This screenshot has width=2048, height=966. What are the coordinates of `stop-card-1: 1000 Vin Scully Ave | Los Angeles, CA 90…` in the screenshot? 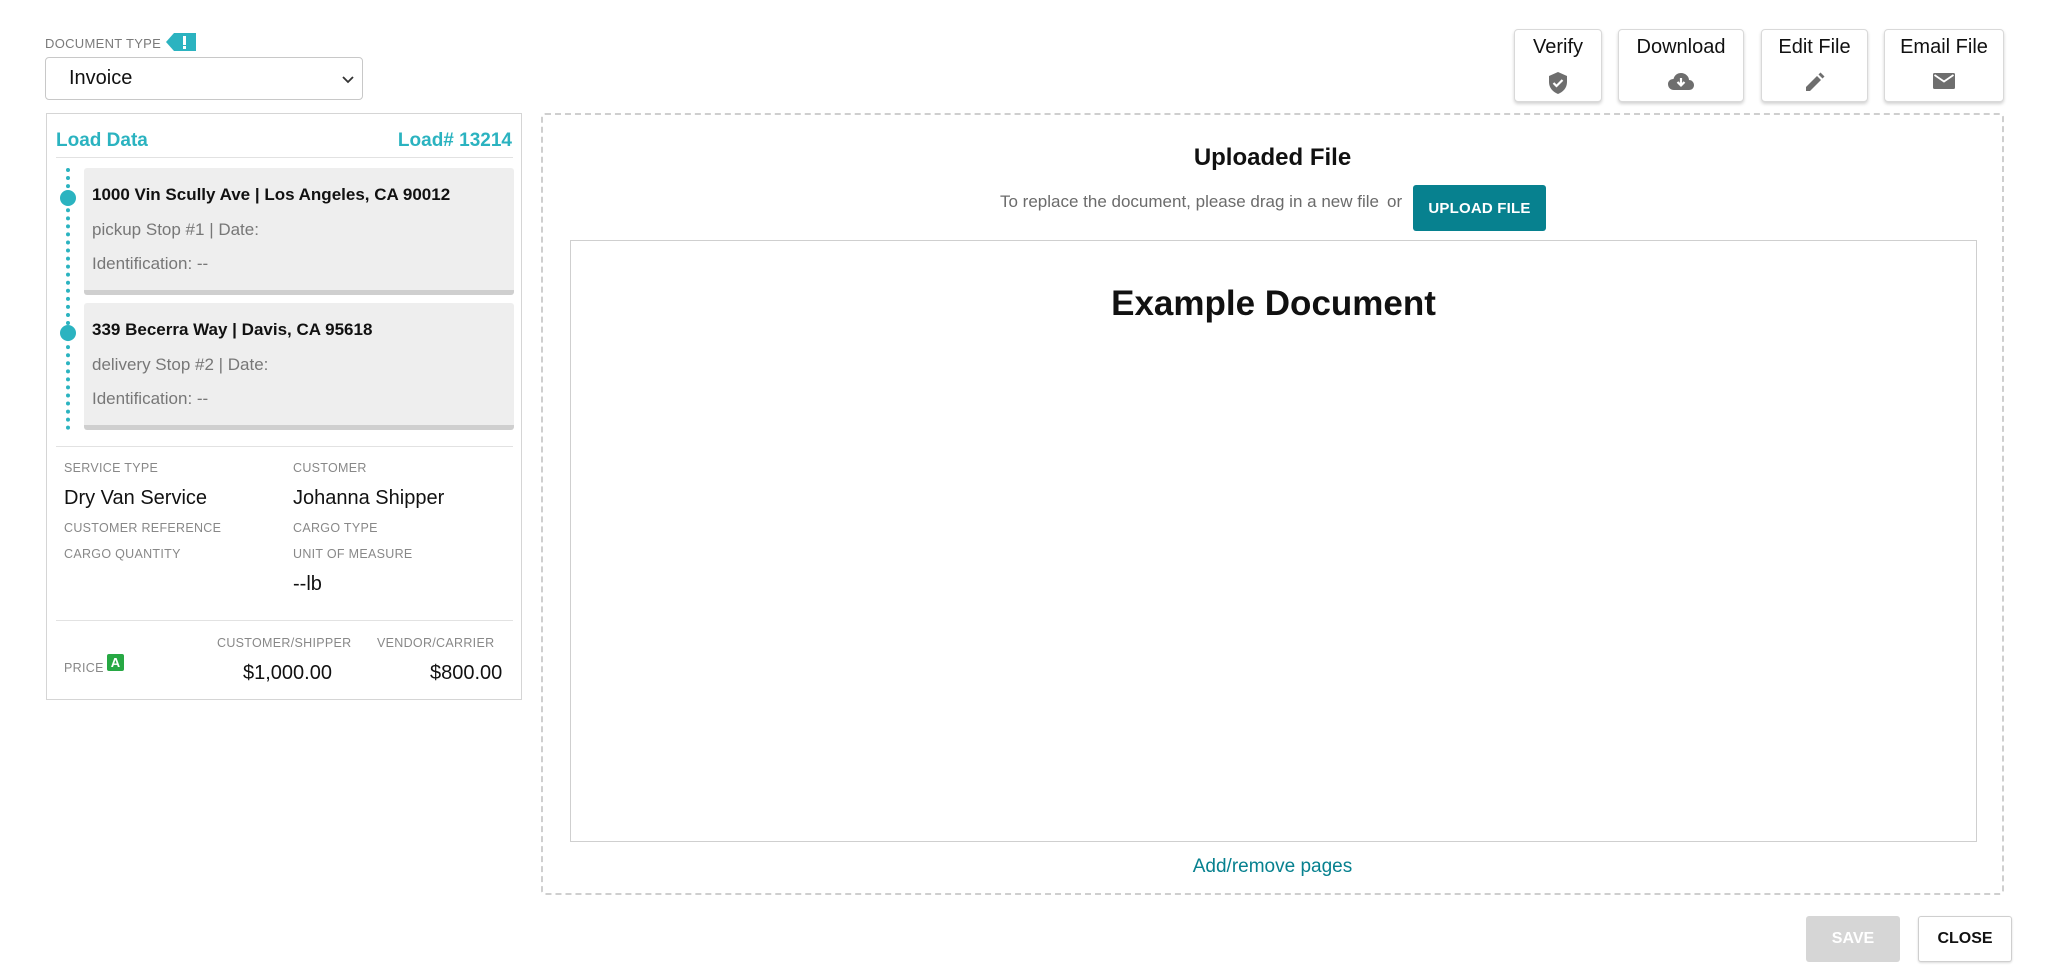 It's located at (299, 231).